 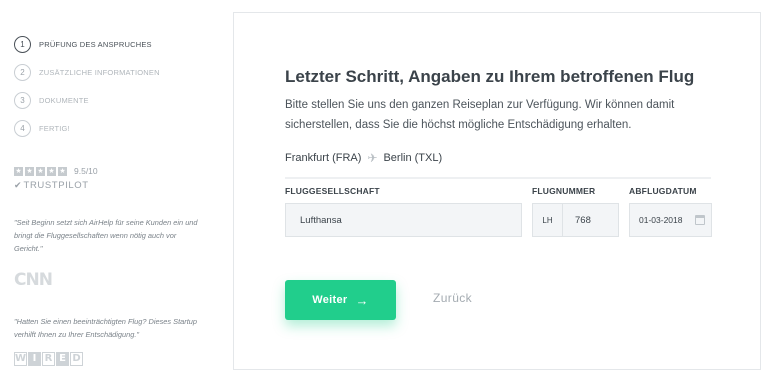 I want to click on flight-number-field: LH 768, so click(x=575, y=220).